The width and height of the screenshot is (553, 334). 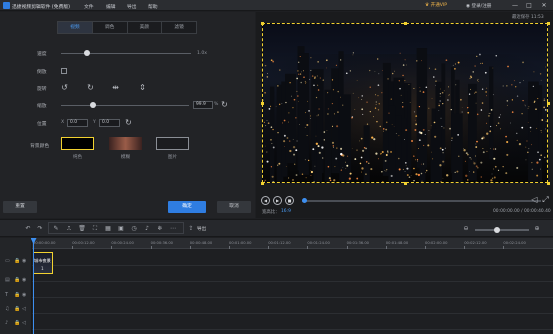 I want to click on rotate-left-icon: ↺, so click(x=64, y=87).